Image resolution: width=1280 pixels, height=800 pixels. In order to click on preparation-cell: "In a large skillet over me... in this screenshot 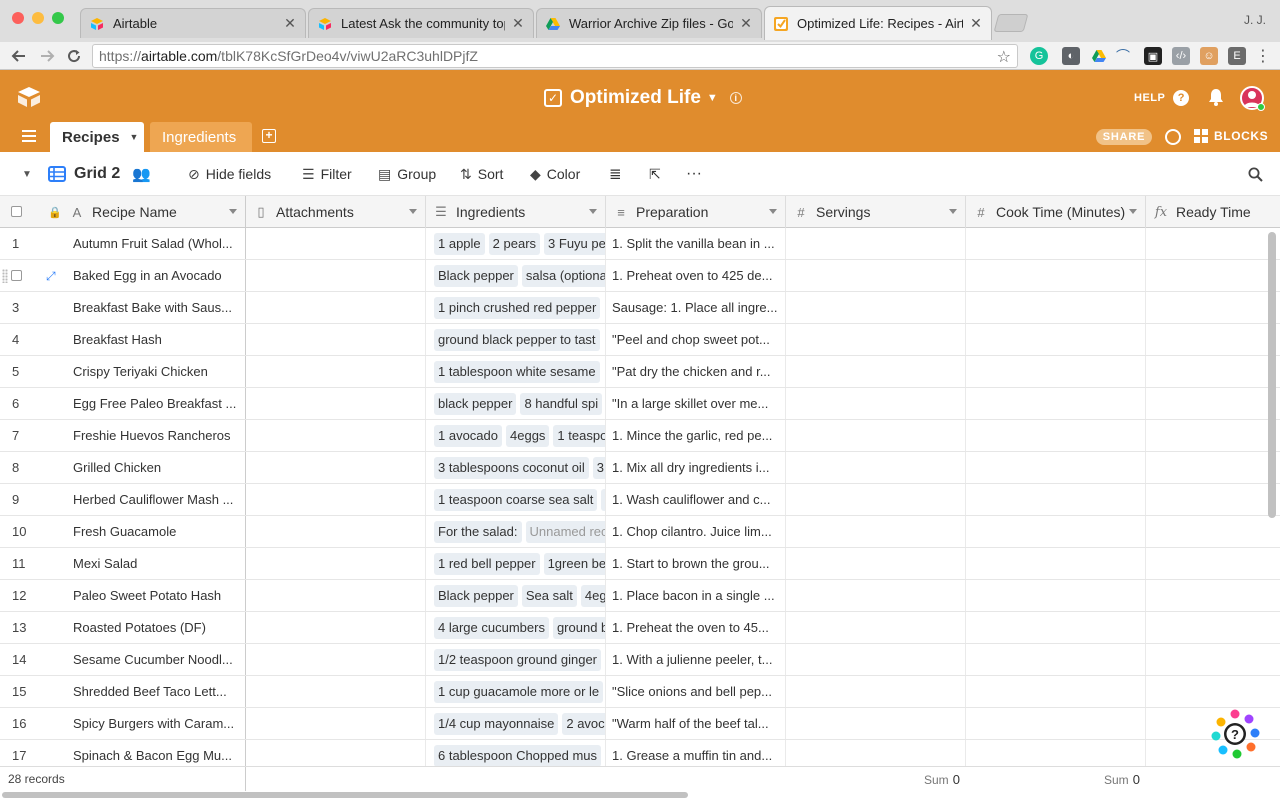, I will do `click(696, 403)`.